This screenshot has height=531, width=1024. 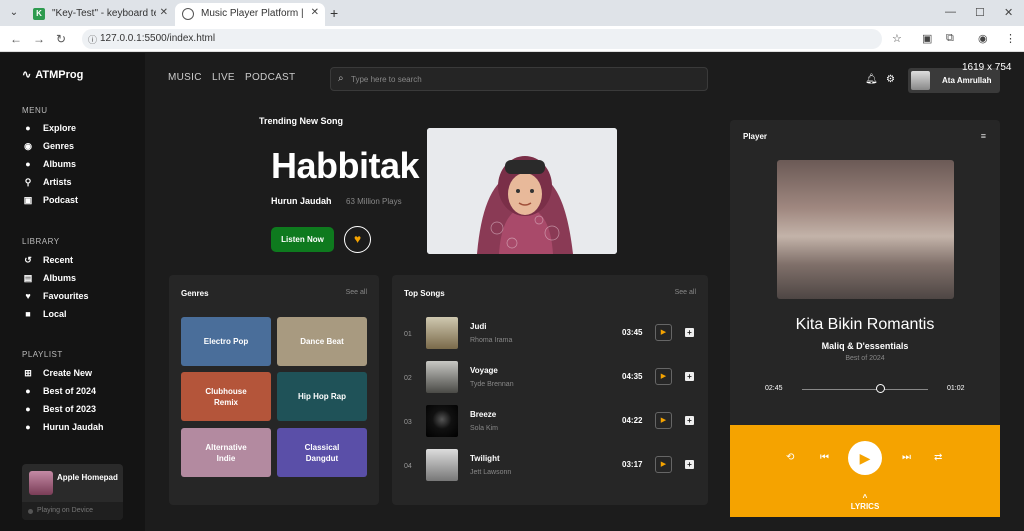 What do you see at coordinates (57, 373) in the screenshot?
I see `sidebar-item-create-new: ⊞ Create New` at bounding box center [57, 373].